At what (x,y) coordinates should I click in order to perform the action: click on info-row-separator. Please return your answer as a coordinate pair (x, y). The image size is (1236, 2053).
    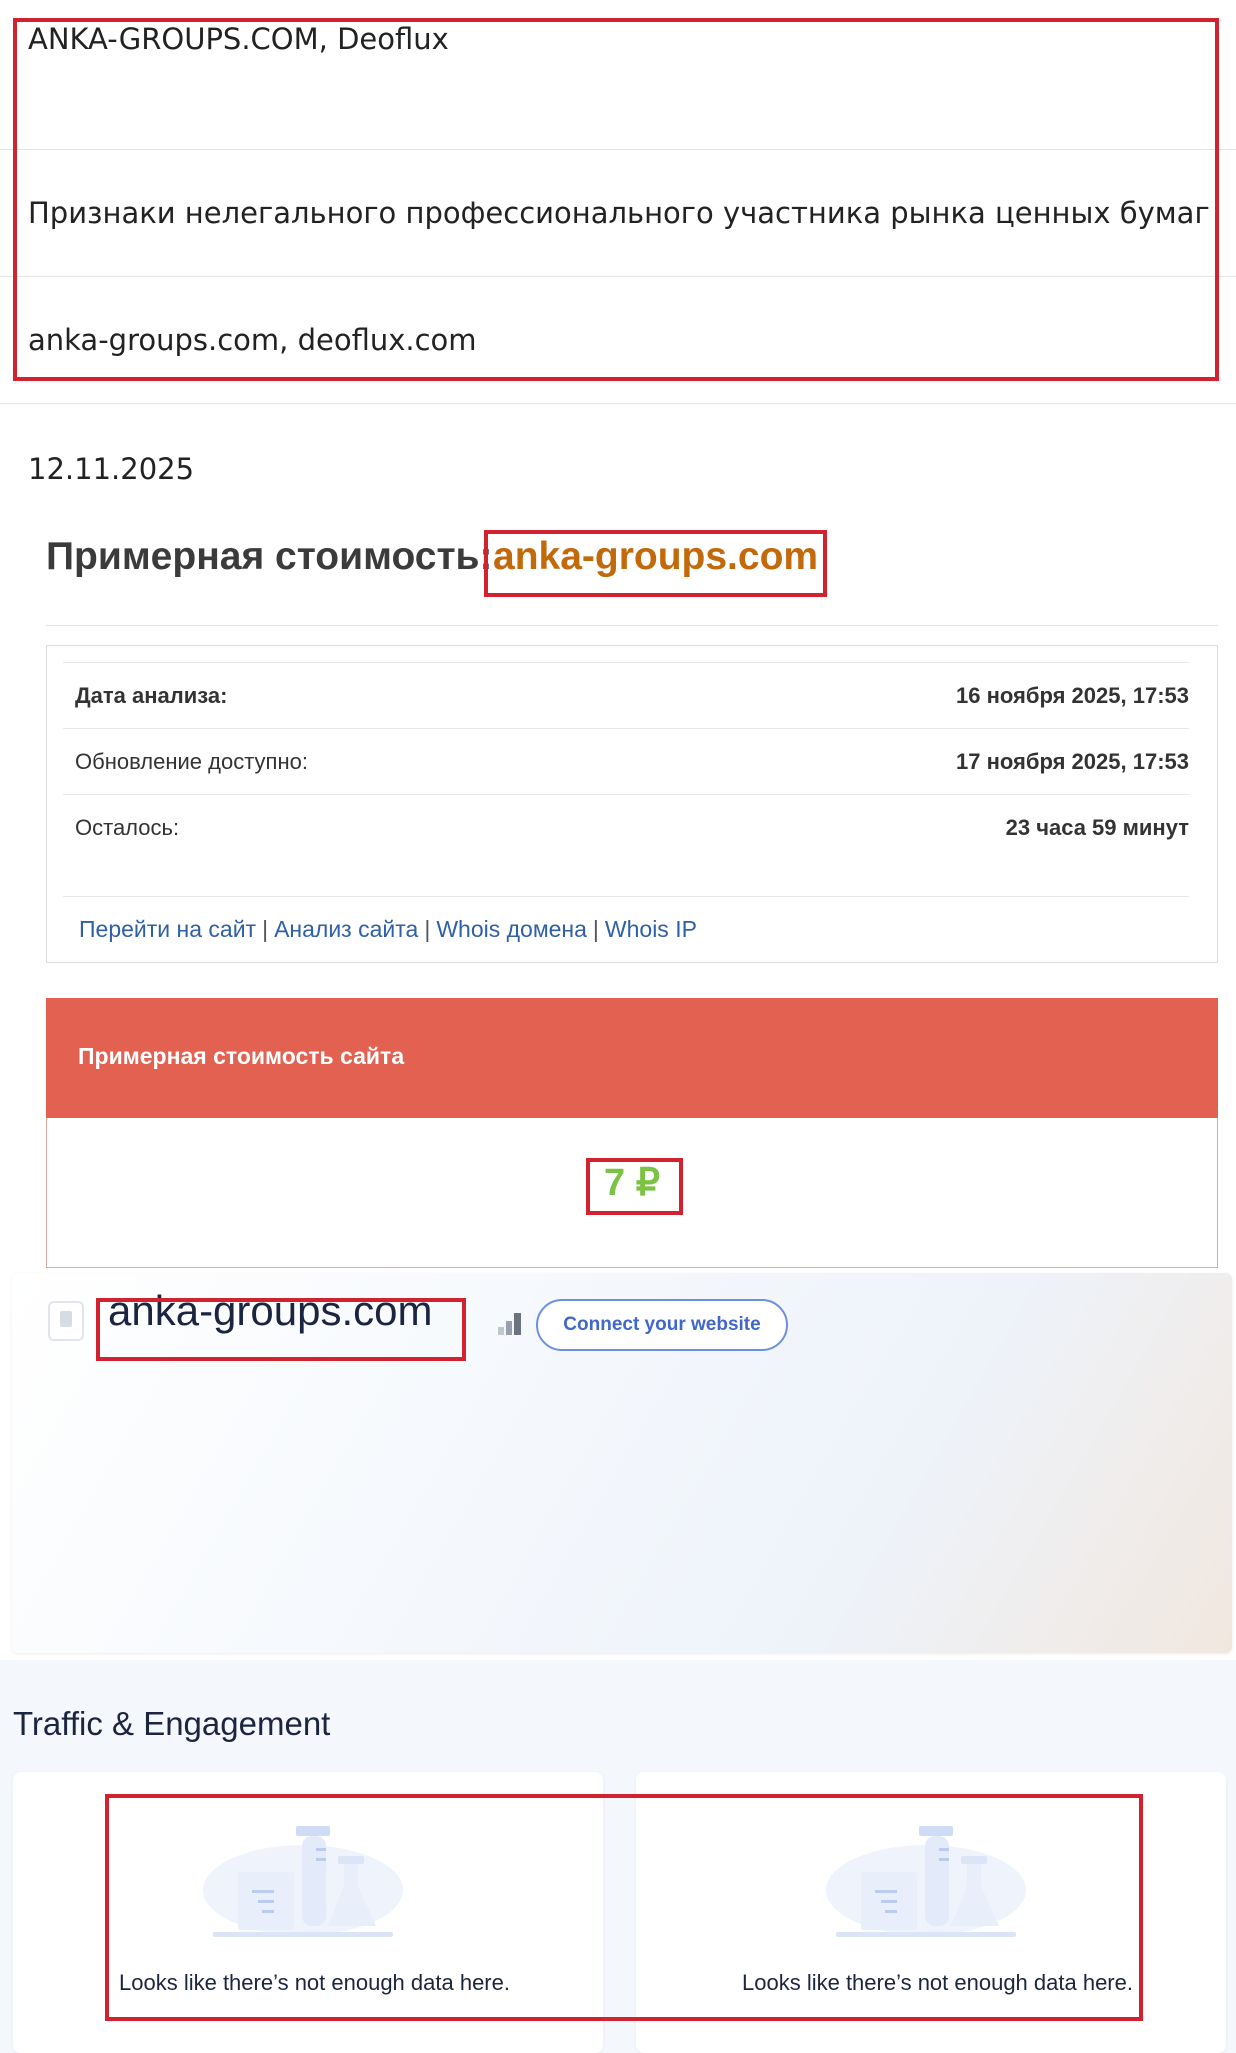
    Looking at the image, I should click on (626, 897).